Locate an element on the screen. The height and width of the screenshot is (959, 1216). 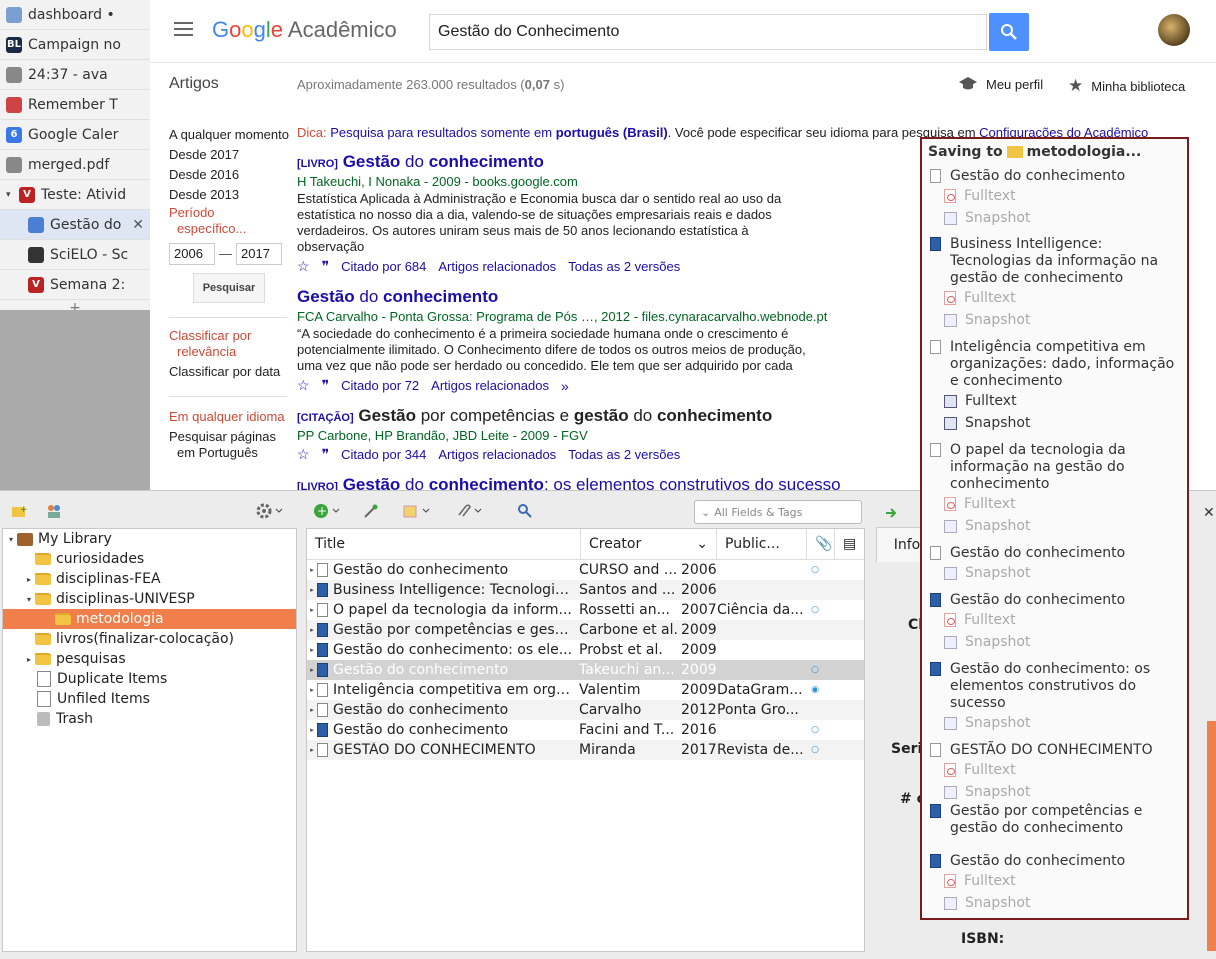
column-title: Title is located at coordinates (444, 544).